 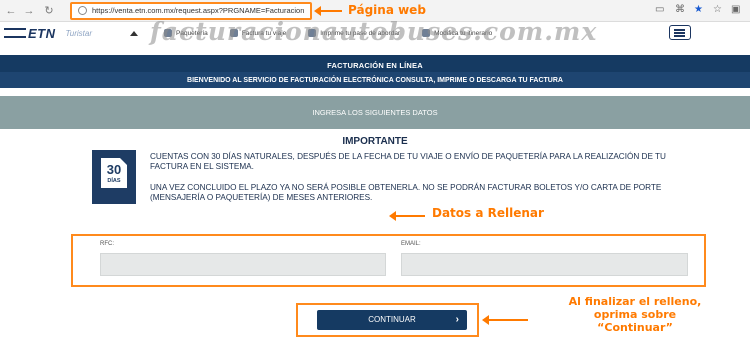 I want to click on edit-icon, so click(x=426, y=33).